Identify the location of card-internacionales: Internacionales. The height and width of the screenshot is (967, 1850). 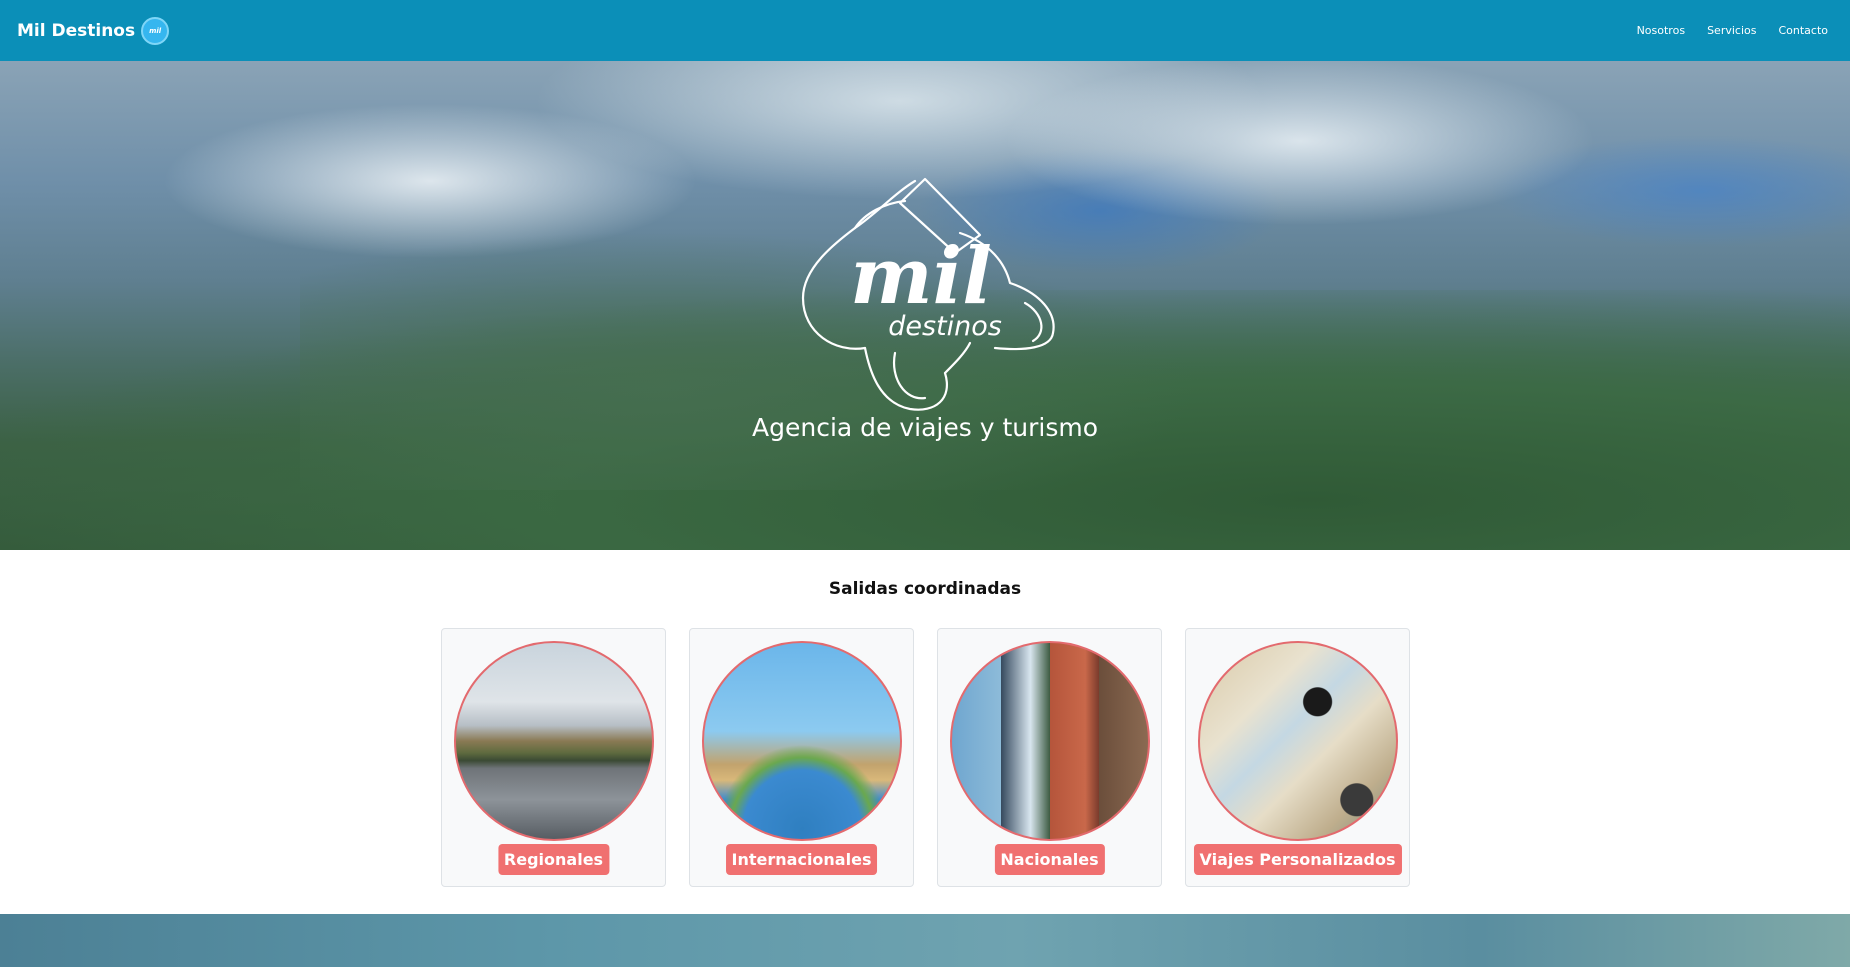
(801, 757).